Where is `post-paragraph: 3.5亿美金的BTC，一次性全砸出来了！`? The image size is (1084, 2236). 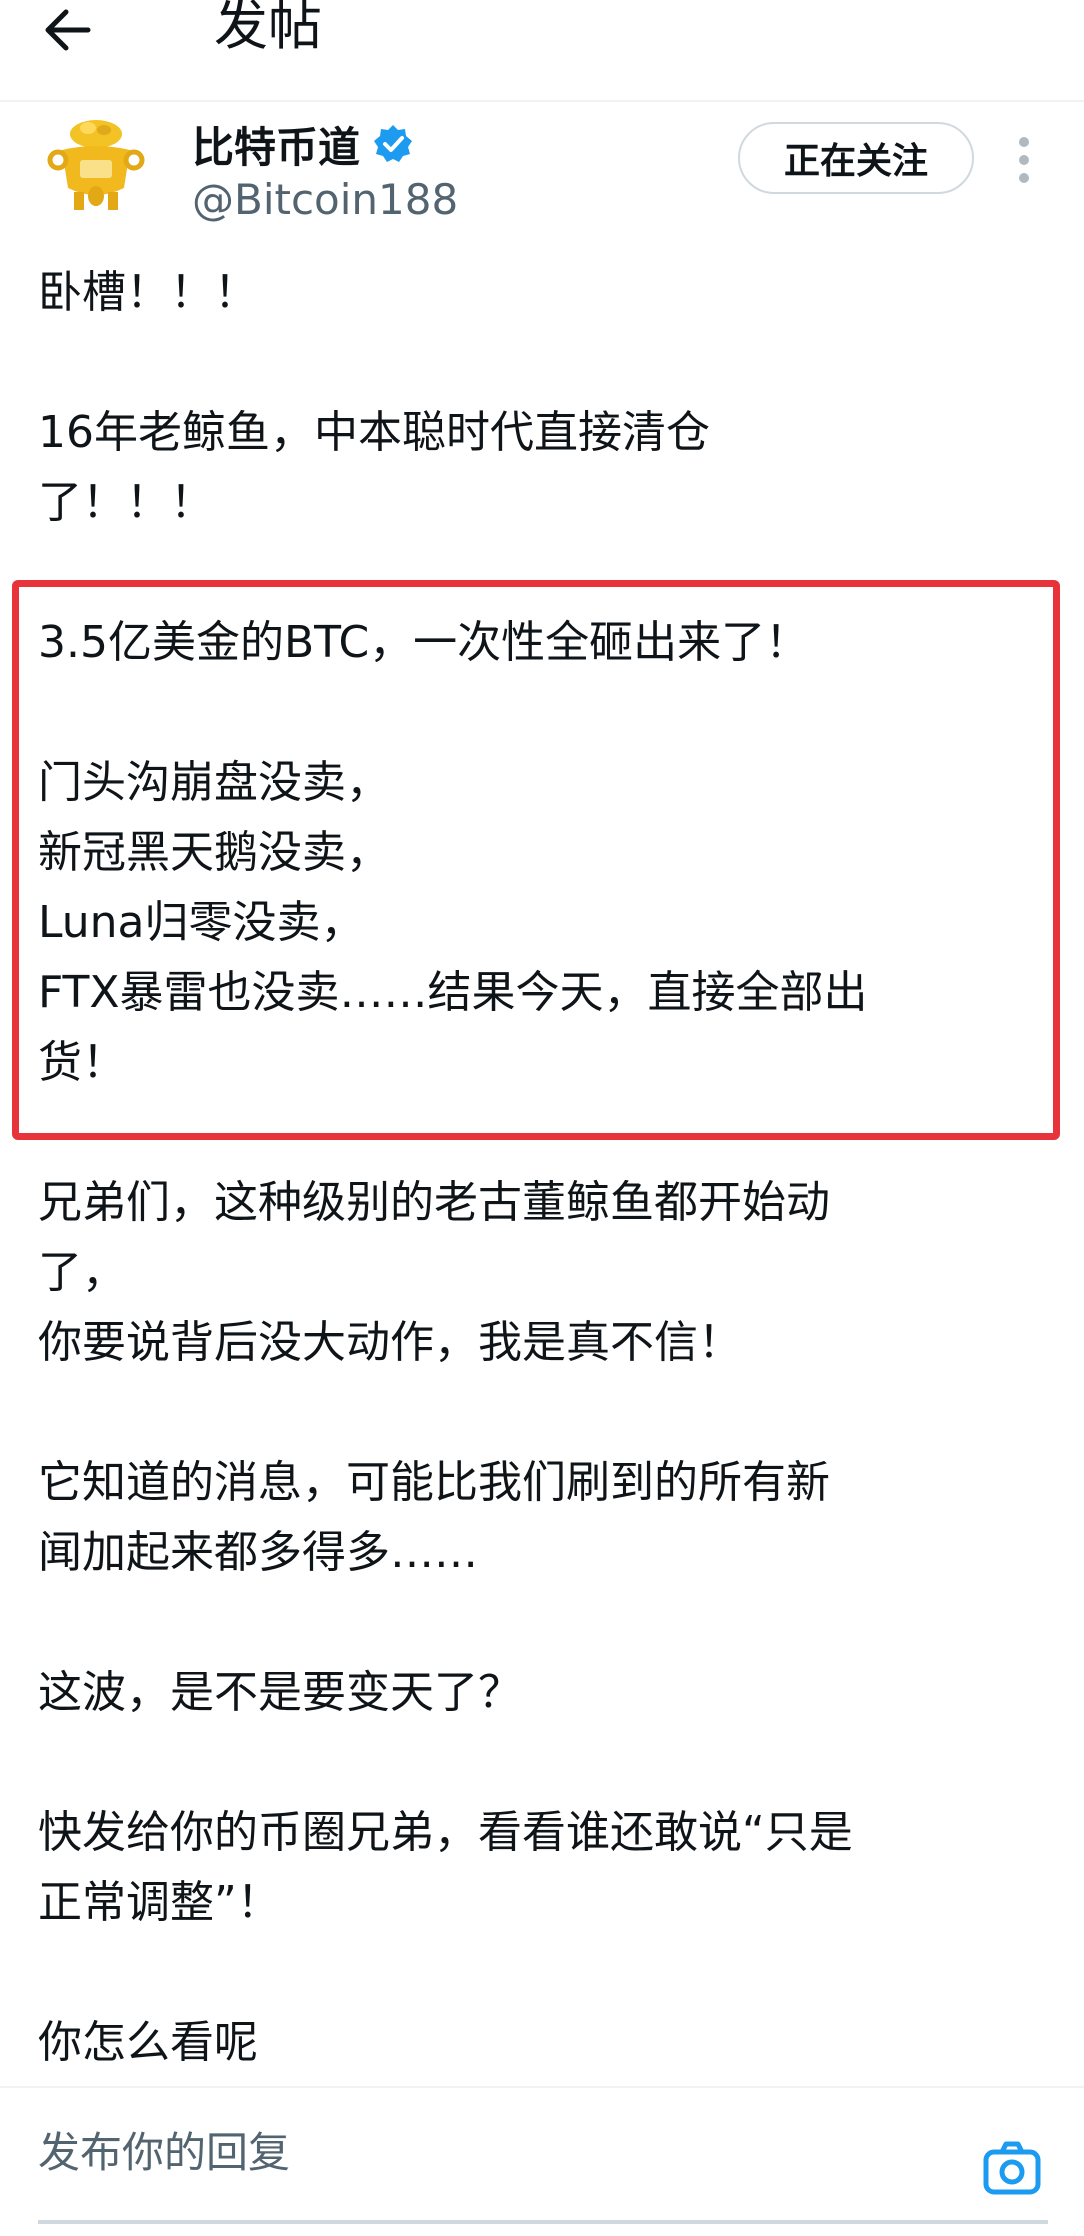
post-paragraph: 3.5亿美金的BTC，一次性全砸出来了！ is located at coordinates (543, 643).